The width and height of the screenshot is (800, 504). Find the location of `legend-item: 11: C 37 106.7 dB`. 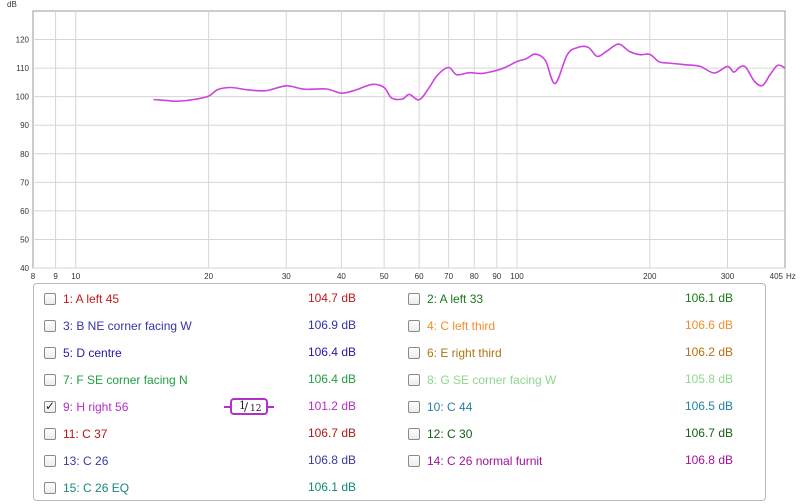

legend-item: 11: C 37 106.7 dB is located at coordinates (214, 434).